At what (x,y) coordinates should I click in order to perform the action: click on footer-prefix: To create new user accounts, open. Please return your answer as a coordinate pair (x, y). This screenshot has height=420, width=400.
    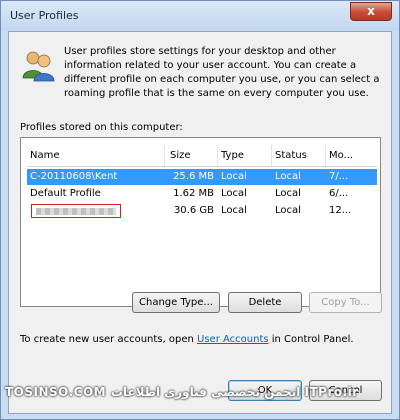
    Looking at the image, I should click on (109, 339).